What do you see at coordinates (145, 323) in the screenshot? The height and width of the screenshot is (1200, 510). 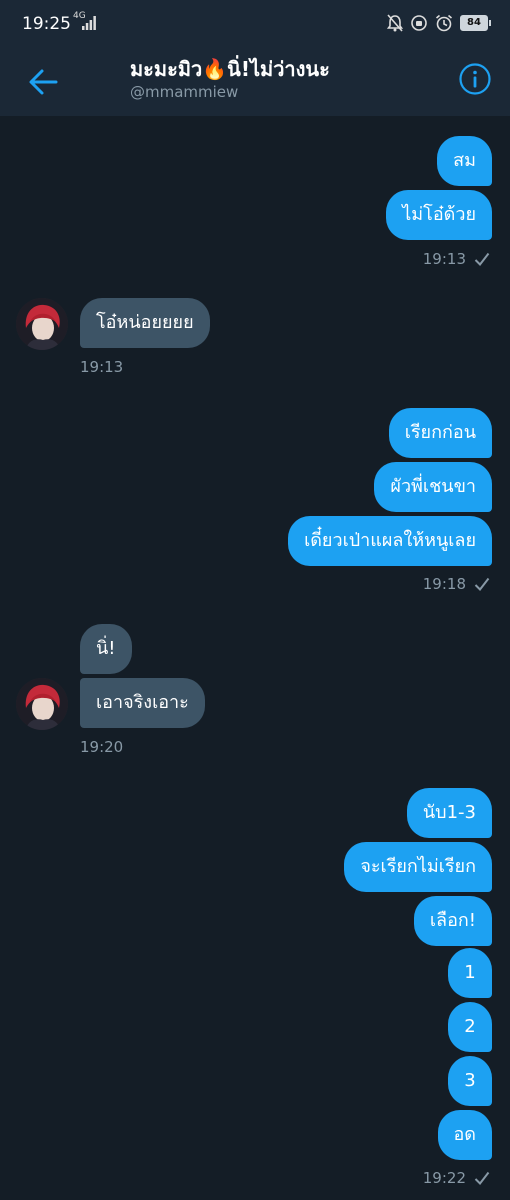 I see `received-message: โอ๋หน่อยยยย` at bounding box center [145, 323].